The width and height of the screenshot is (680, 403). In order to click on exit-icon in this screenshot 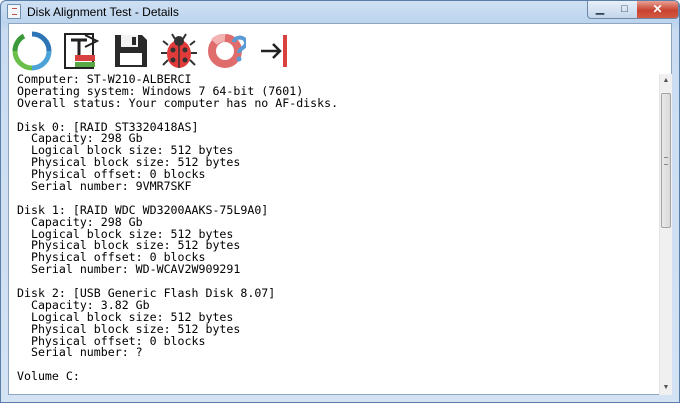, I will do `click(274, 51)`.